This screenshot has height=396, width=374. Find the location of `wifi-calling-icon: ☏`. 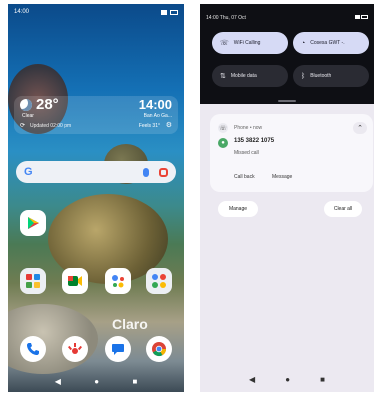

wifi-calling-icon: ☏ is located at coordinates (224, 43).